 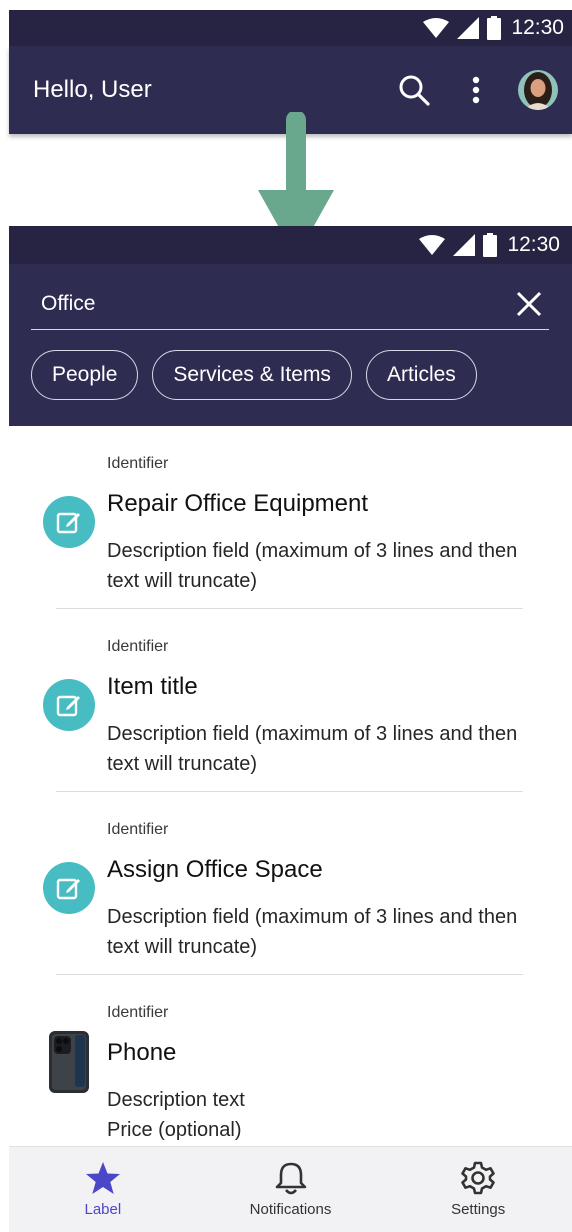 What do you see at coordinates (142, 1052) in the screenshot?
I see `item-title: Phone` at bounding box center [142, 1052].